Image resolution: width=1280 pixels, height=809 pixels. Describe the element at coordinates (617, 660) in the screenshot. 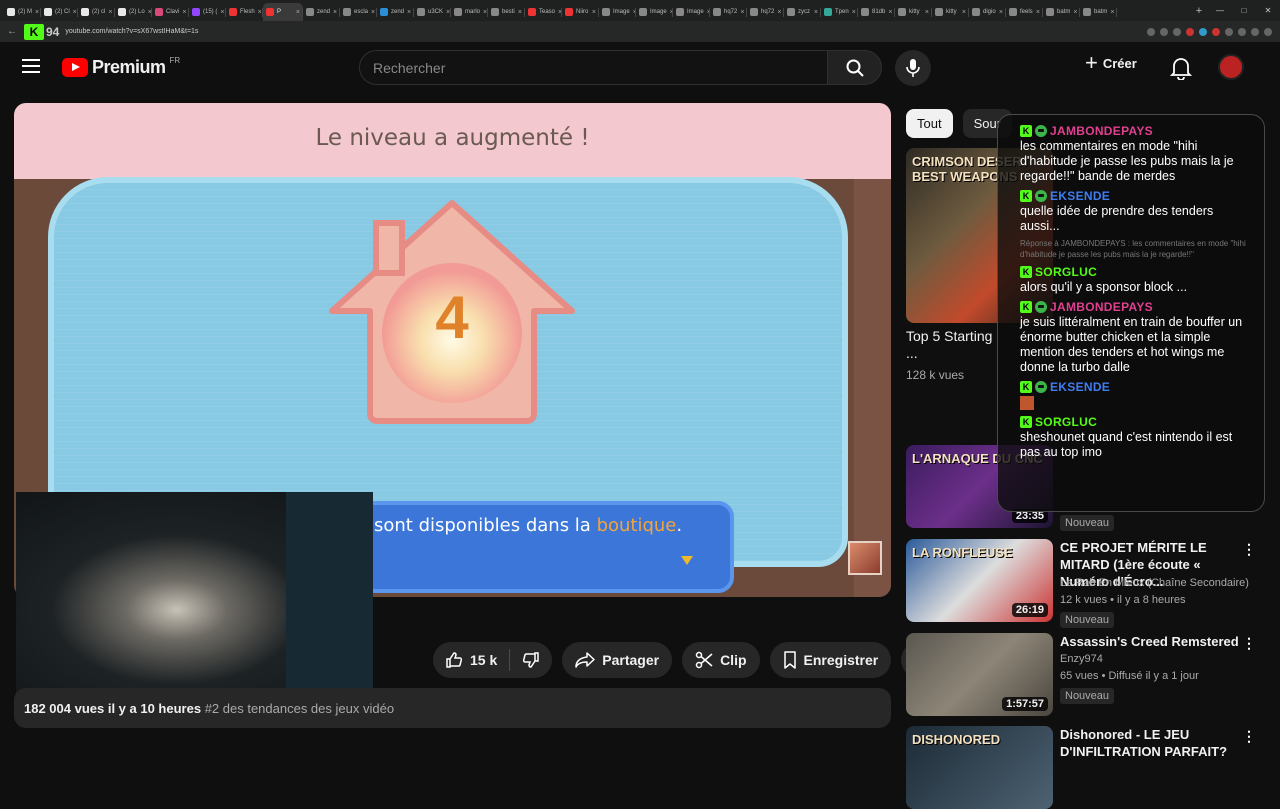

I see `share-button: Partager` at that location.